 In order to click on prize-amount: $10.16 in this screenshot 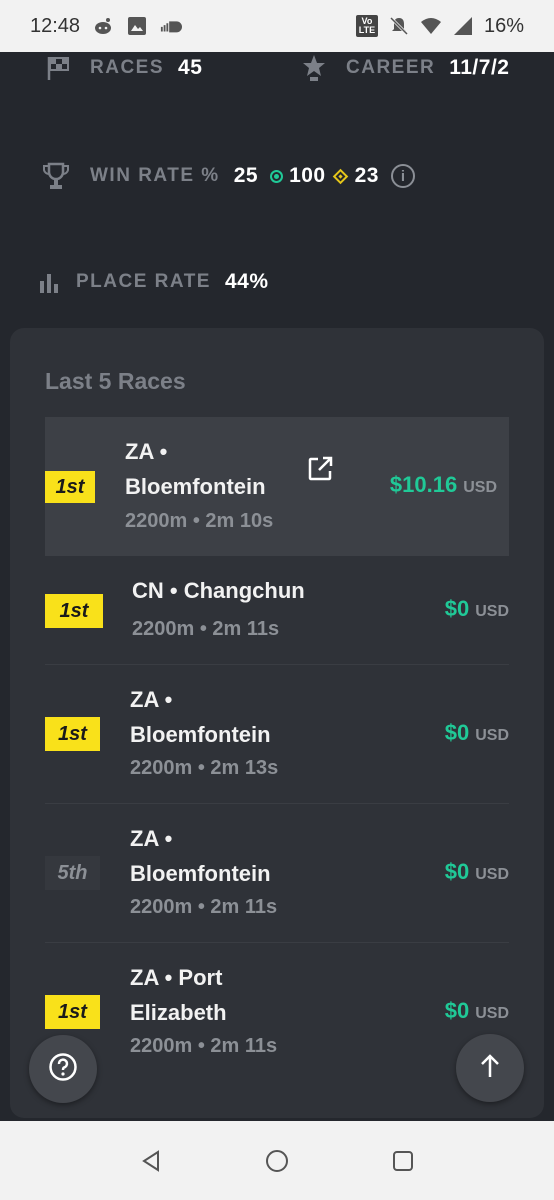, I will do `click(423, 484)`.